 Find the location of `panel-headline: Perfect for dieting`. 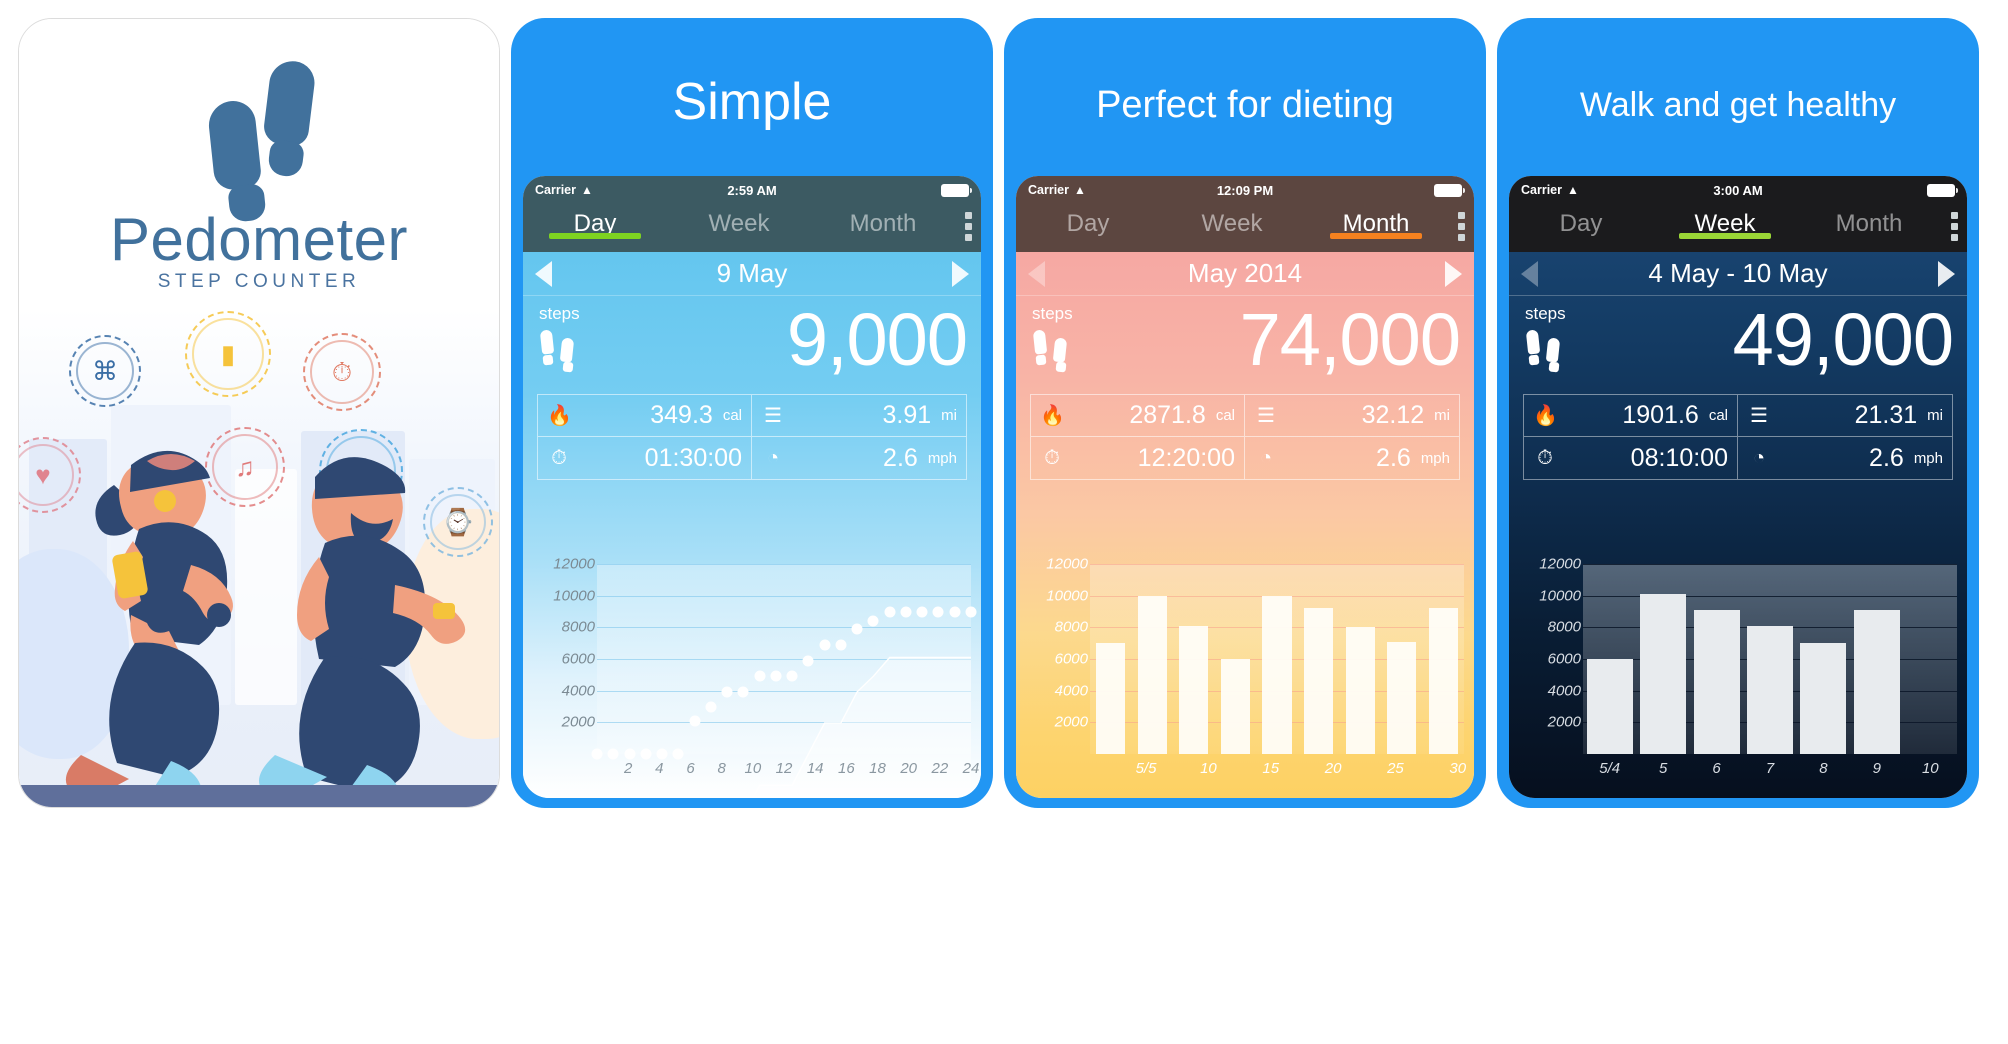

panel-headline: Perfect for dieting is located at coordinates (1245, 105).